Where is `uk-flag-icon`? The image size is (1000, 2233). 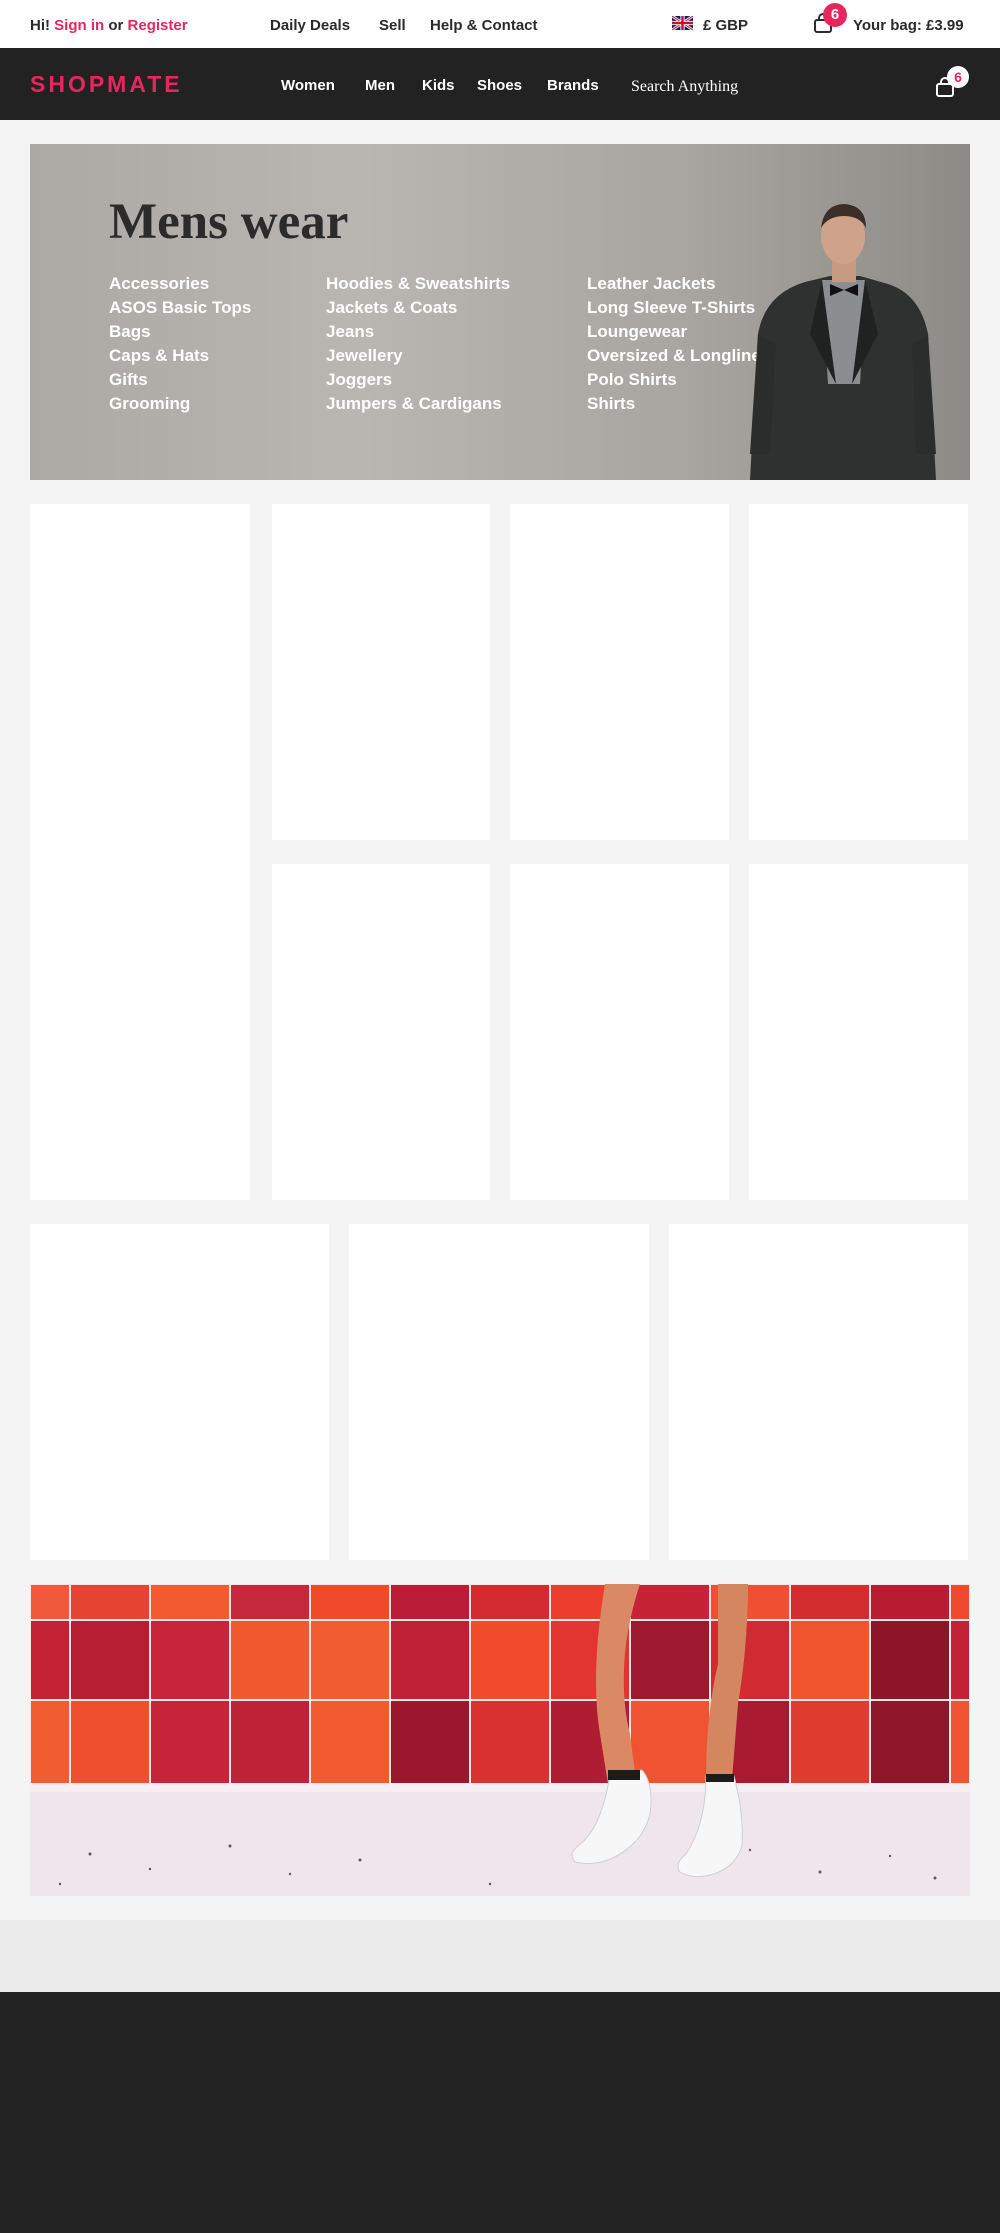 uk-flag-icon is located at coordinates (682, 23).